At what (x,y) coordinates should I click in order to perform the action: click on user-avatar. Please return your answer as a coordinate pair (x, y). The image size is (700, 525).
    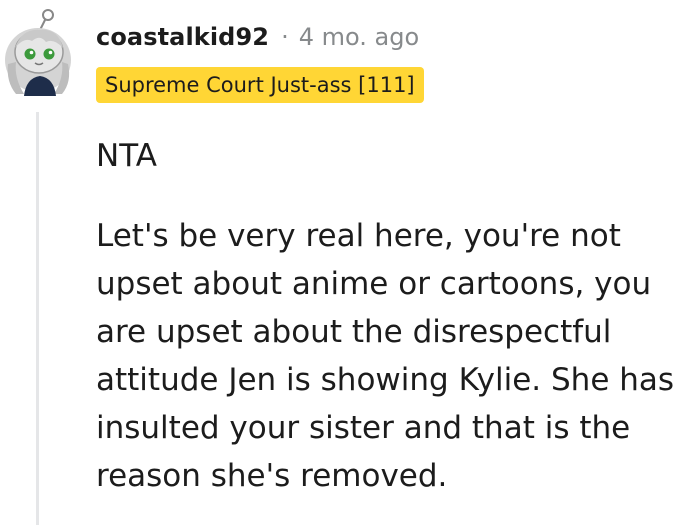
    Looking at the image, I should click on (40, 52).